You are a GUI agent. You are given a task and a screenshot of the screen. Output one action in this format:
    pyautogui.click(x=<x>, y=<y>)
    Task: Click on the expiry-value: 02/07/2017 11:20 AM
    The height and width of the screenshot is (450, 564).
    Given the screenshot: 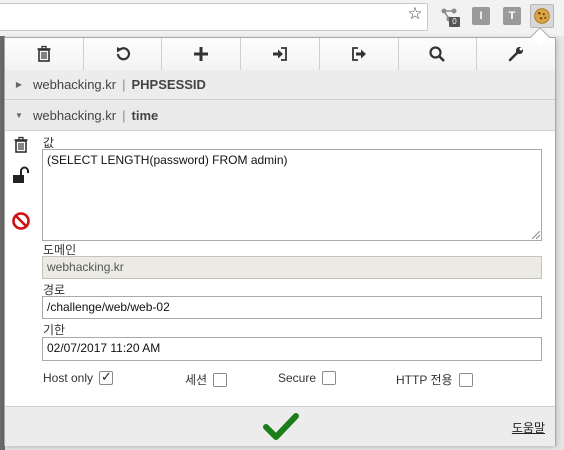 What is the action you would take?
    pyautogui.click(x=104, y=348)
    